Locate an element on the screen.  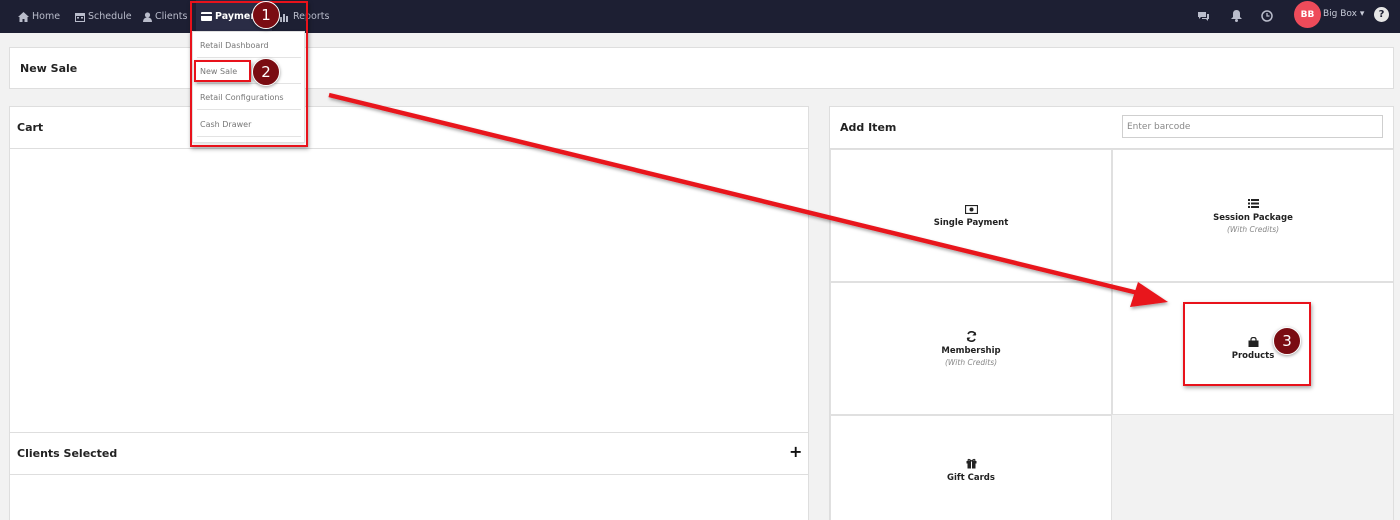
tile-gift-cards: Gift Cards is located at coordinates (971, 467).